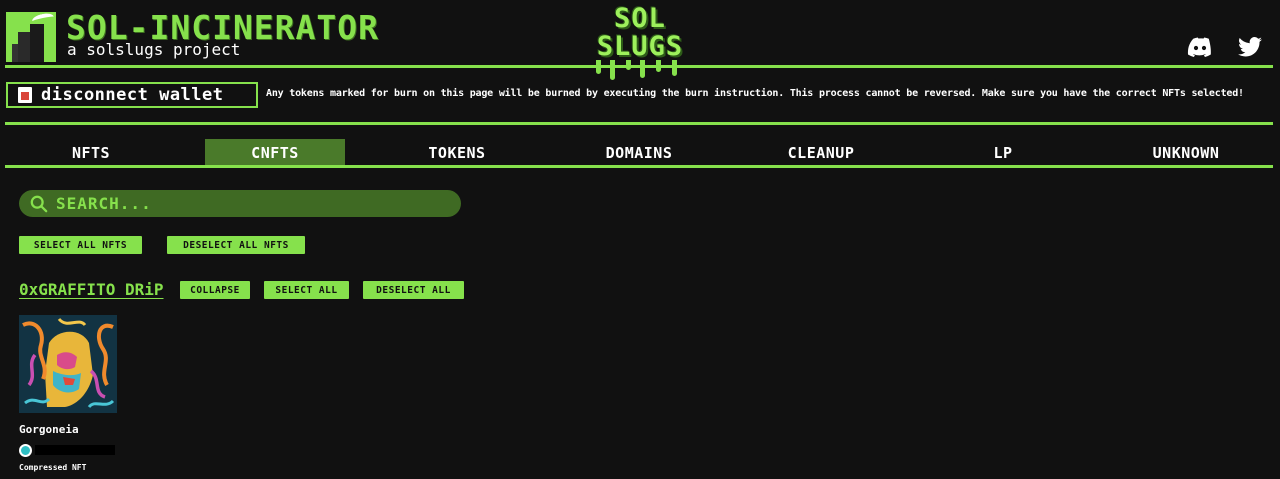 The width and height of the screenshot is (1280, 479). What do you see at coordinates (640, 46) in the screenshot?
I see `brand-line-2: SLUGS` at bounding box center [640, 46].